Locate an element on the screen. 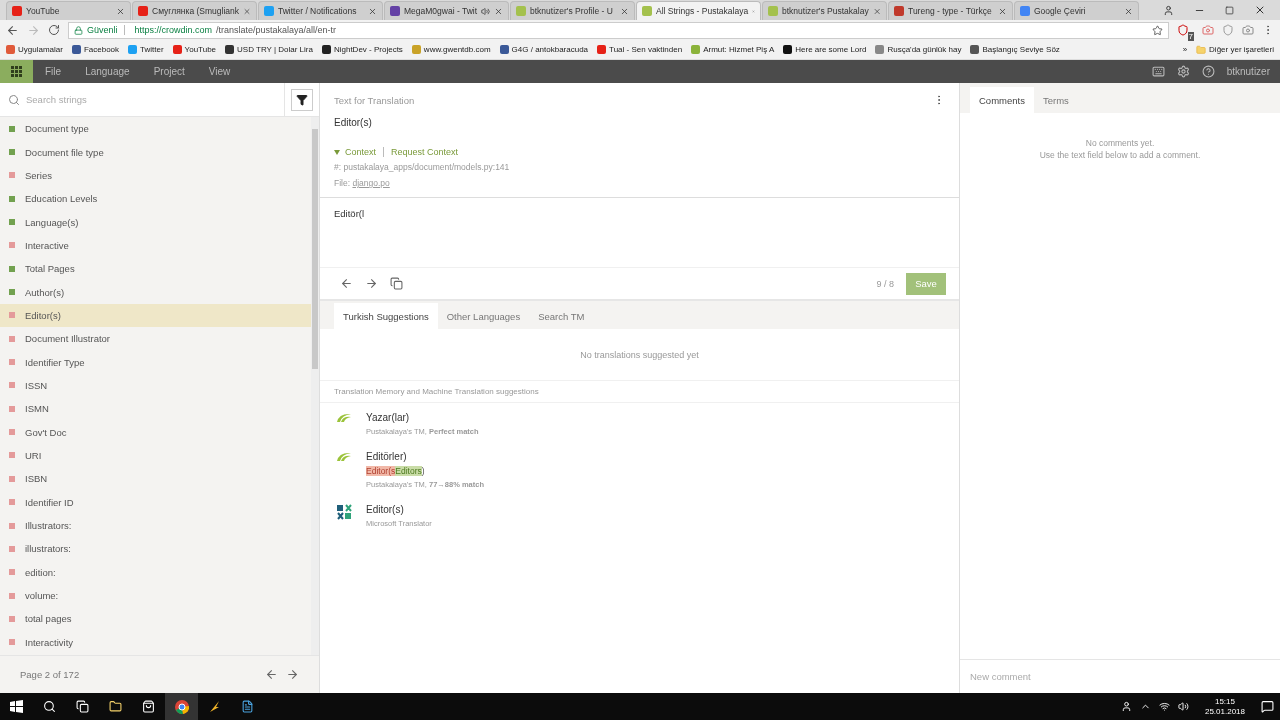  panel-tab: Terms is located at coordinates (1055, 100).